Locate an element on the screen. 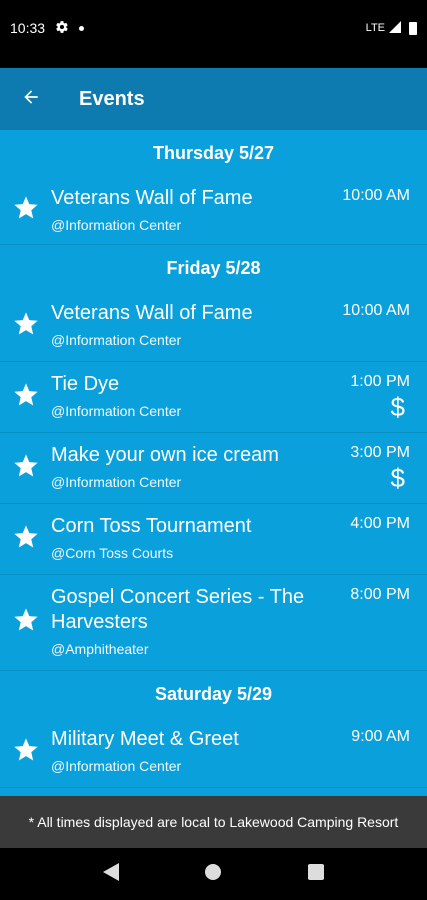 The image size is (427, 900). nav-home-button is located at coordinates (213, 874).